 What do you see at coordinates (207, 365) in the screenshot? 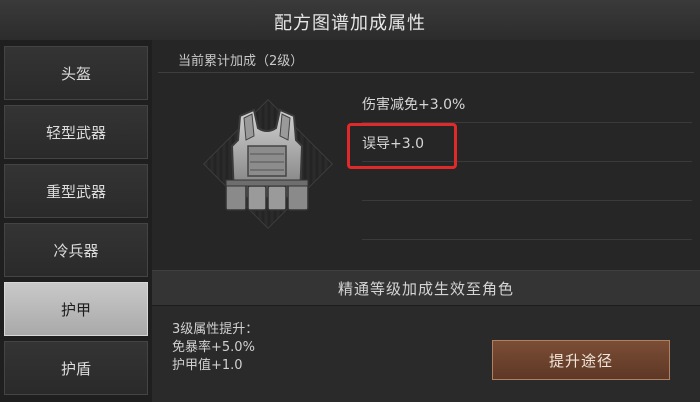
I see `next-level-bonus: 护甲值+1.0` at bounding box center [207, 365].